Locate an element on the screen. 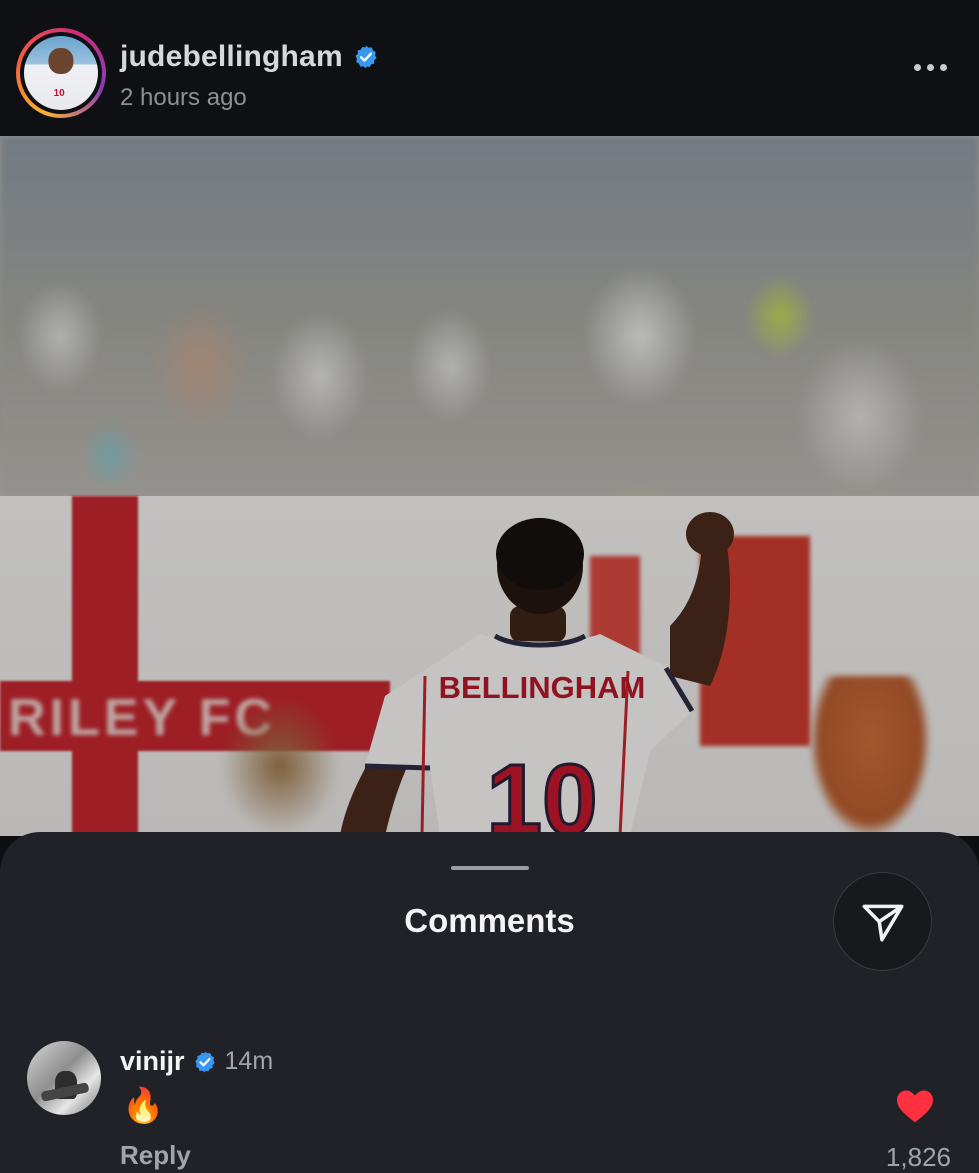 The height and width of the screenshot is (1173, 979). comment-time: 14m is located at coordinates (249, 1061).